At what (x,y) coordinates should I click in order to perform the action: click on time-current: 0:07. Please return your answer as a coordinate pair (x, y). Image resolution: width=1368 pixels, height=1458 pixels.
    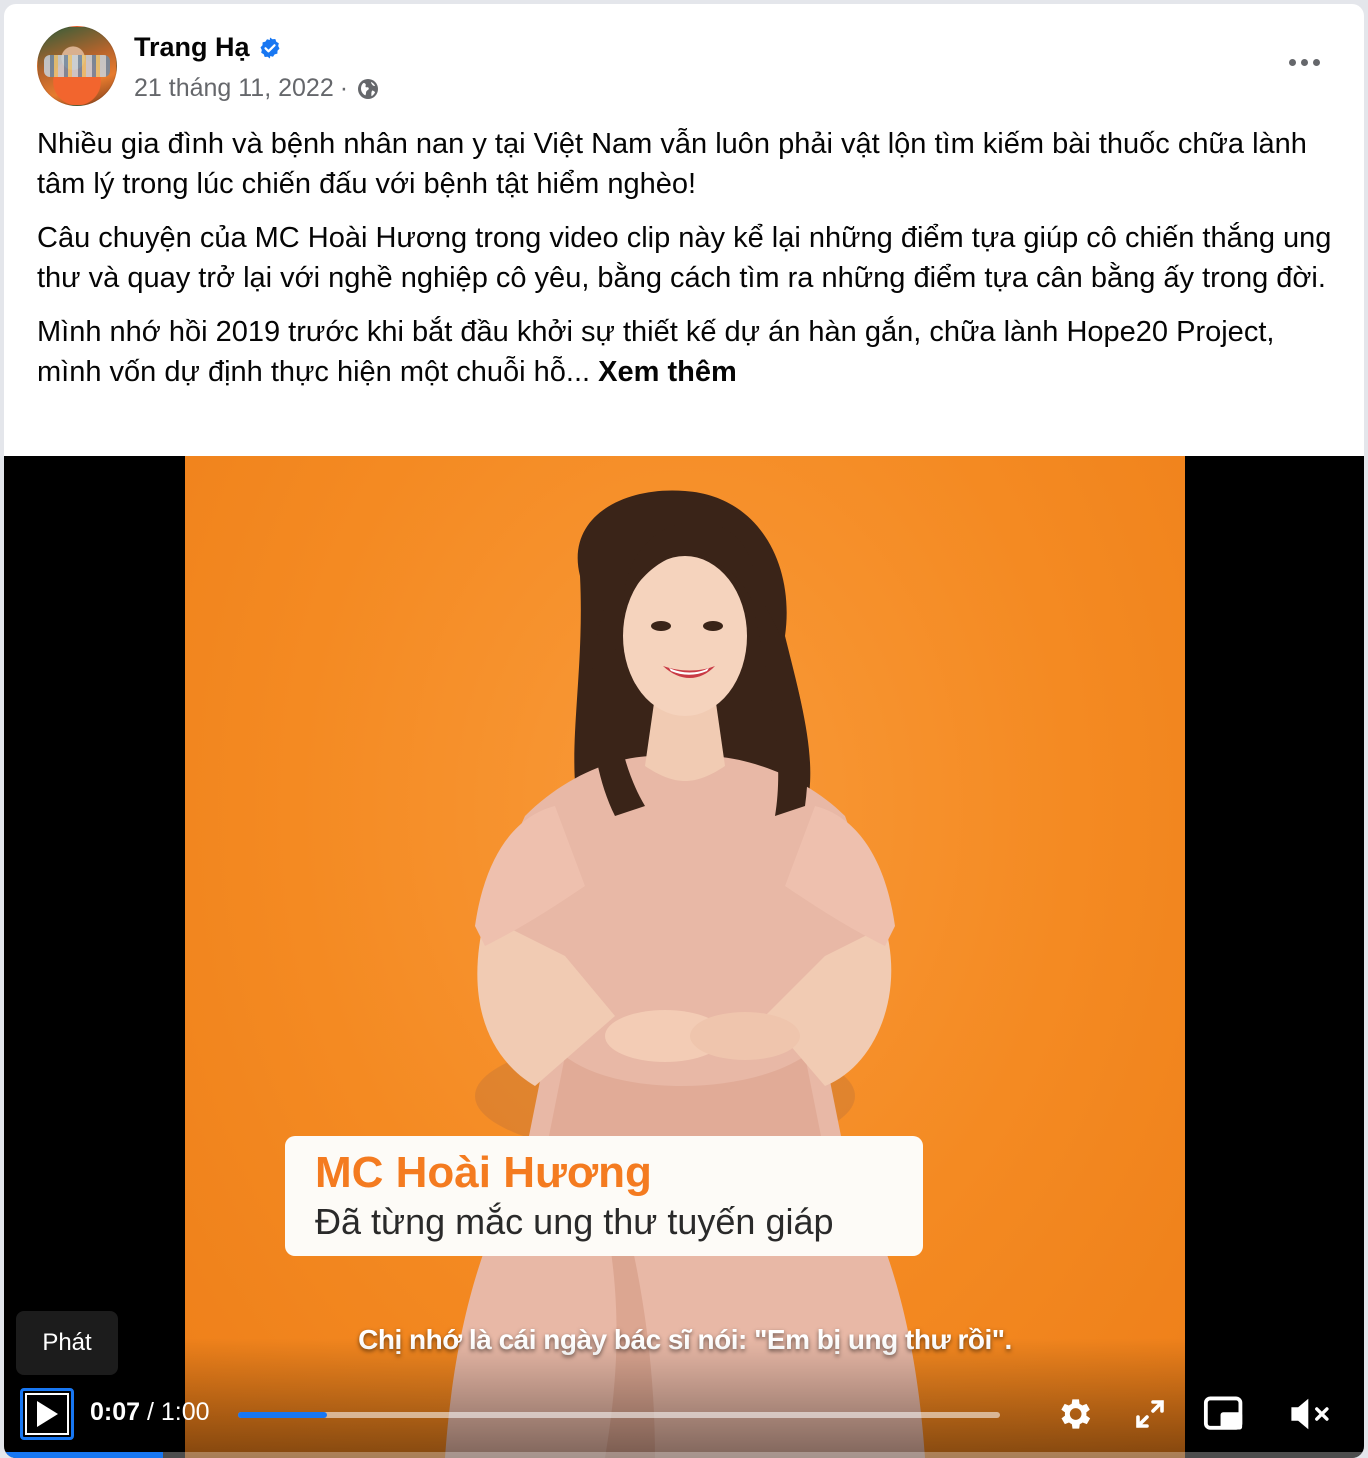
    Looking at the image, I should click on (115, 1412).